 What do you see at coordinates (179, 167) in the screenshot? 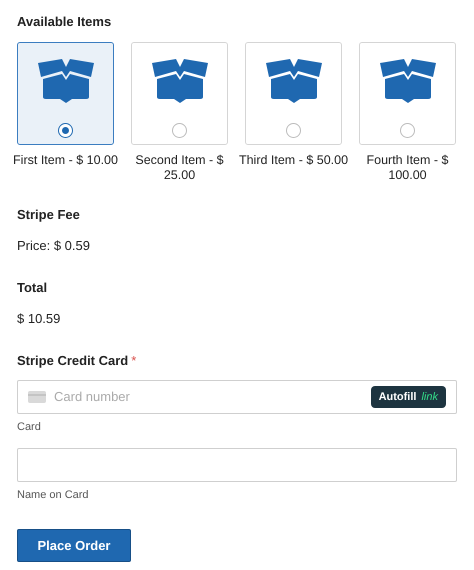
I see `item-label: Second Item - $ 25.00` at bounding box center [179, 167].